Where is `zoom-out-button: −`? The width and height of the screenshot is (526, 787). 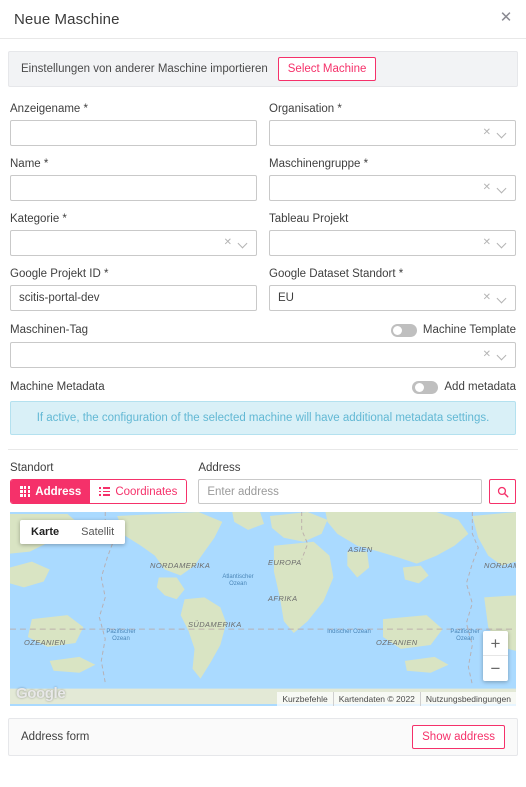 zoom-out-button: − is located at coordinates (495, 668).